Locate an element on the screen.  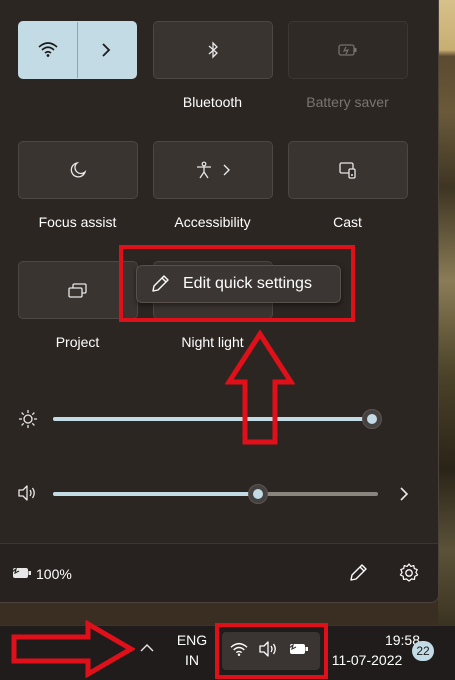
accessibility-icon is located at coordinates (204, 170).